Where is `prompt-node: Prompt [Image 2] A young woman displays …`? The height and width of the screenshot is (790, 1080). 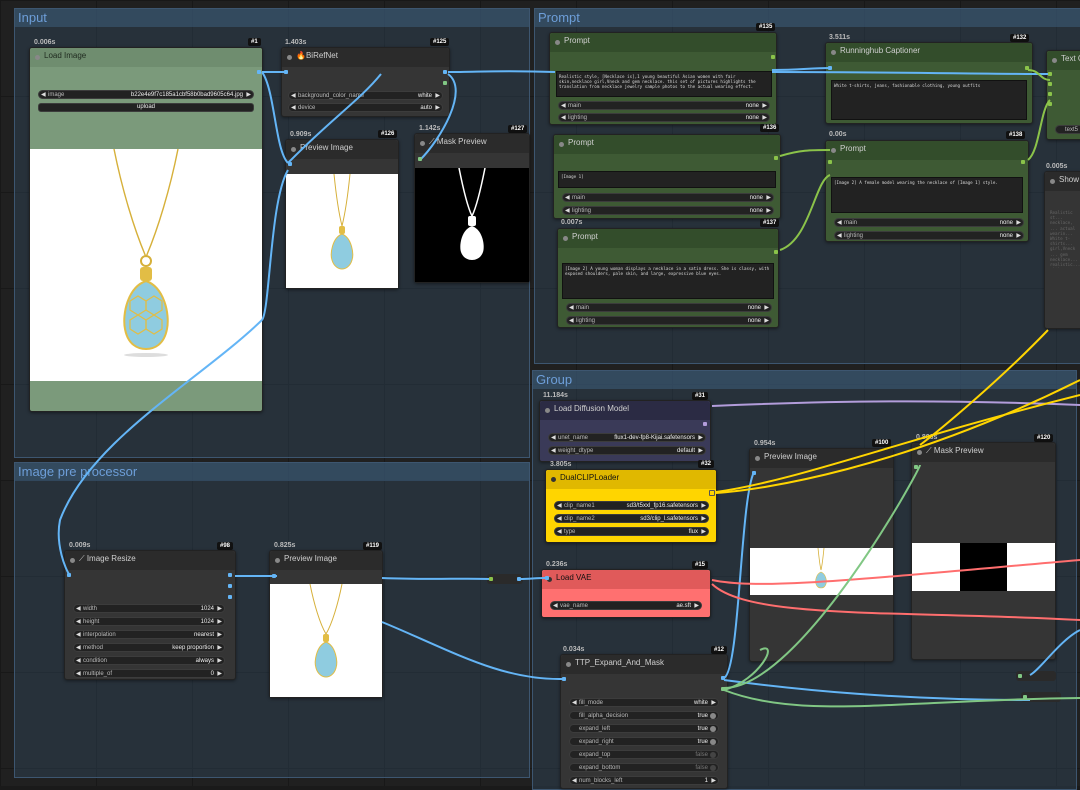 prompt-node: Prompt [Image 2] A young woman displays … is located at coordinates (668, 278).